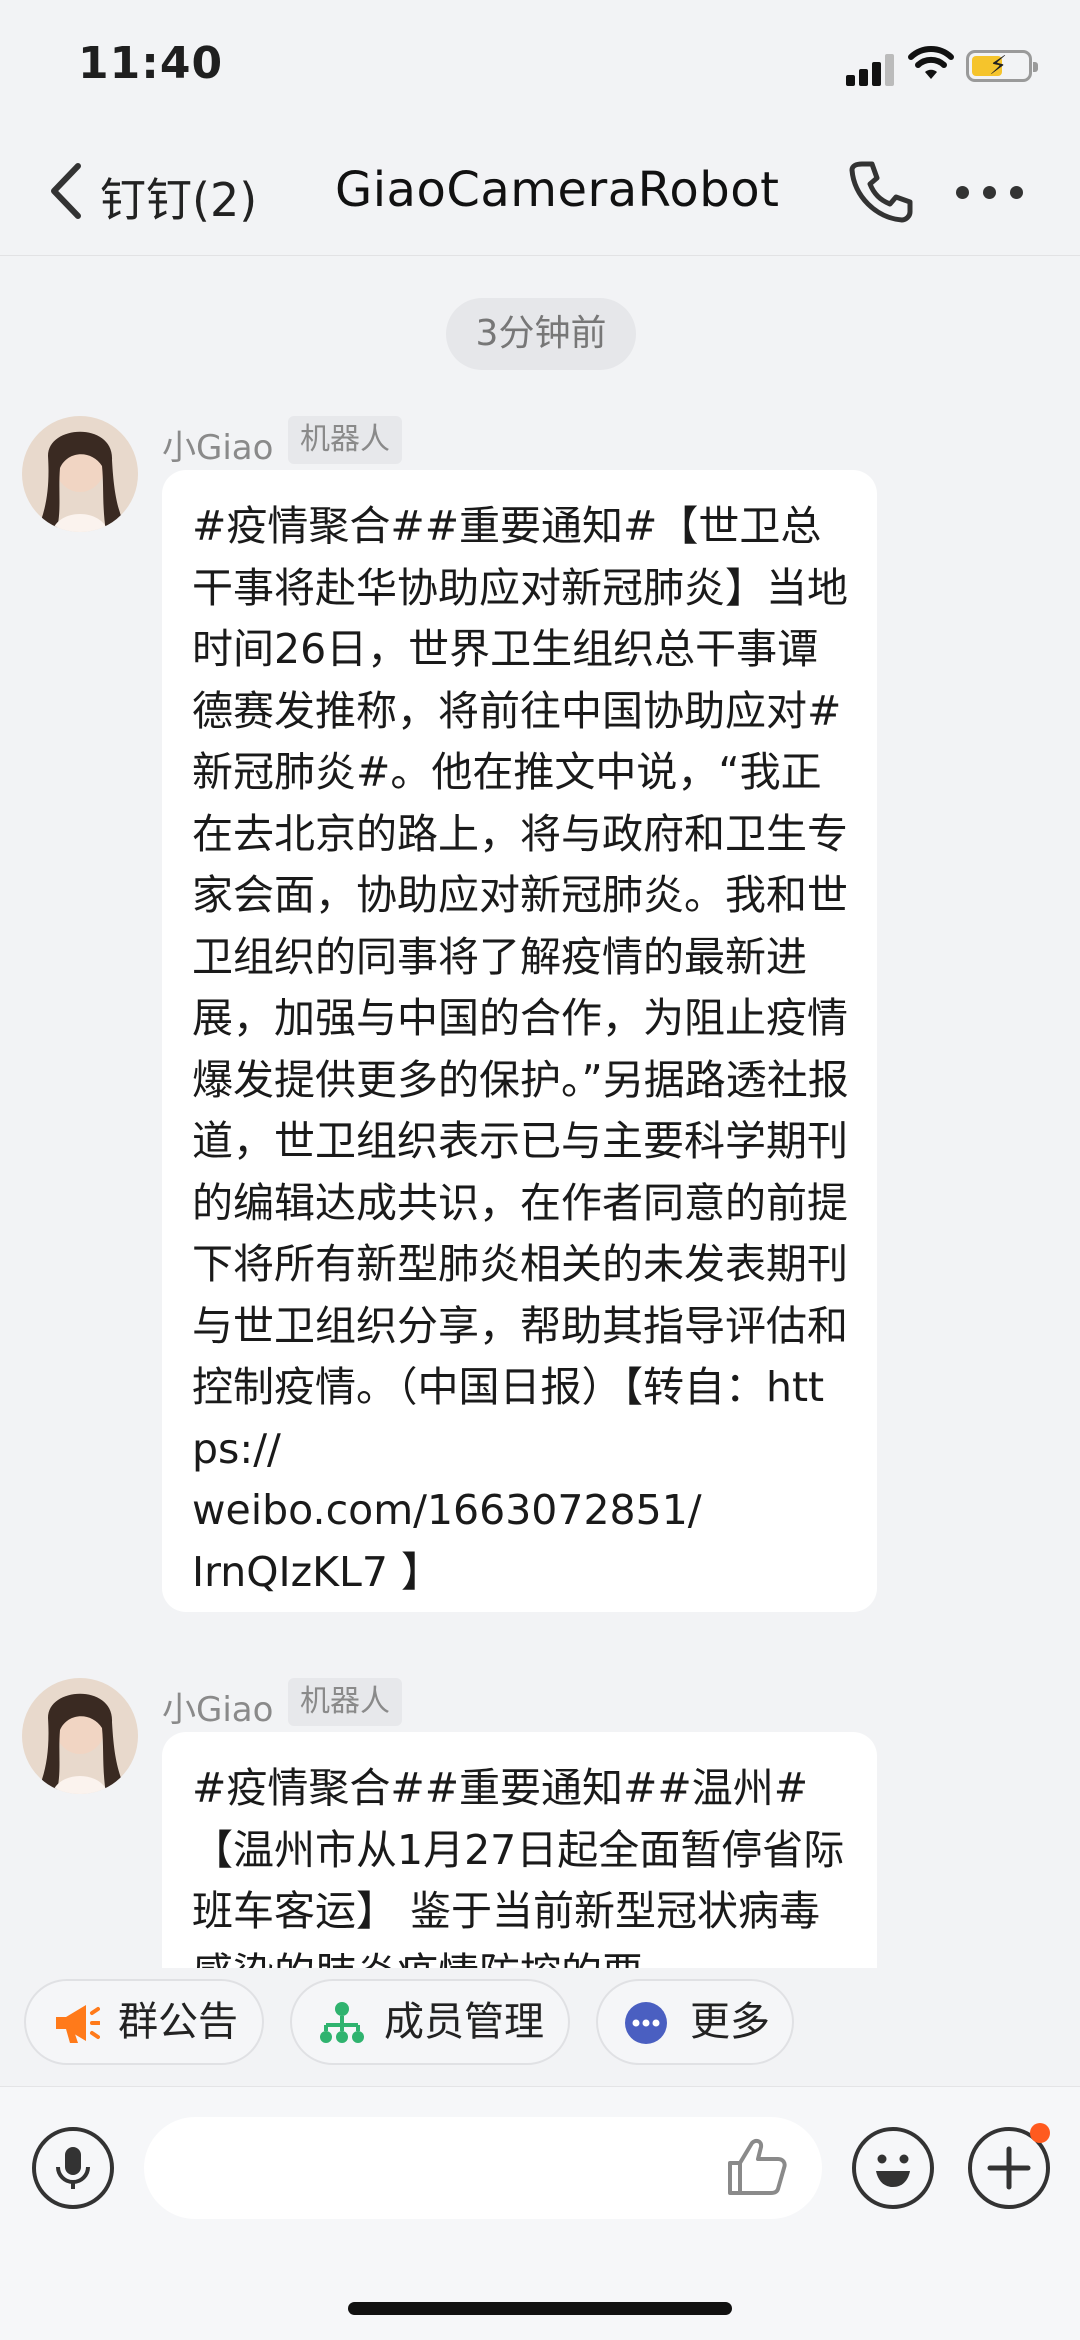 Image resolution: width=1080 pixels, height=2340 pixels. Describe the element at coordinates (730, 2022) in the screenshot. I see `chip-label: 更多` at that location.